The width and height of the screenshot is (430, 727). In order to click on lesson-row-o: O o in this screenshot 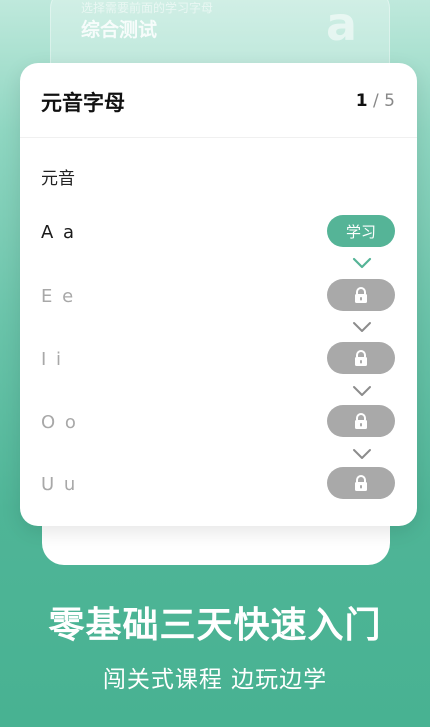, I will do `click(218, 423)`.